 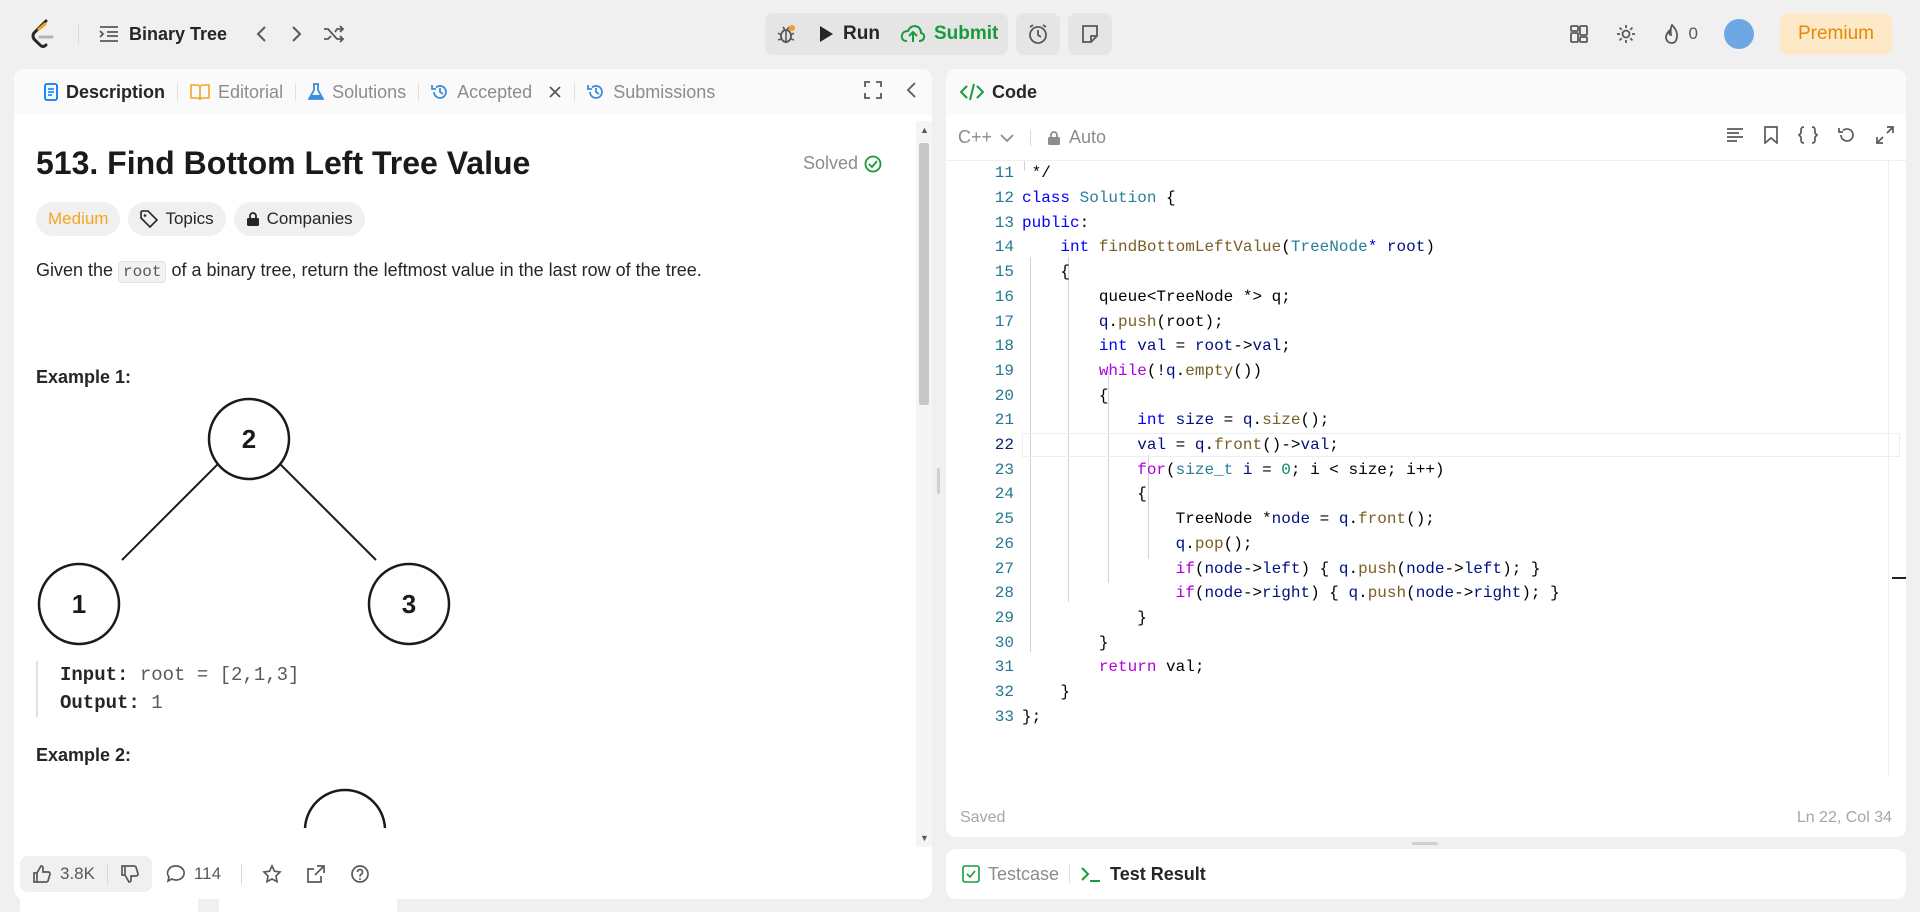 I want to click on timer-button, so click(x=1038, y=34).